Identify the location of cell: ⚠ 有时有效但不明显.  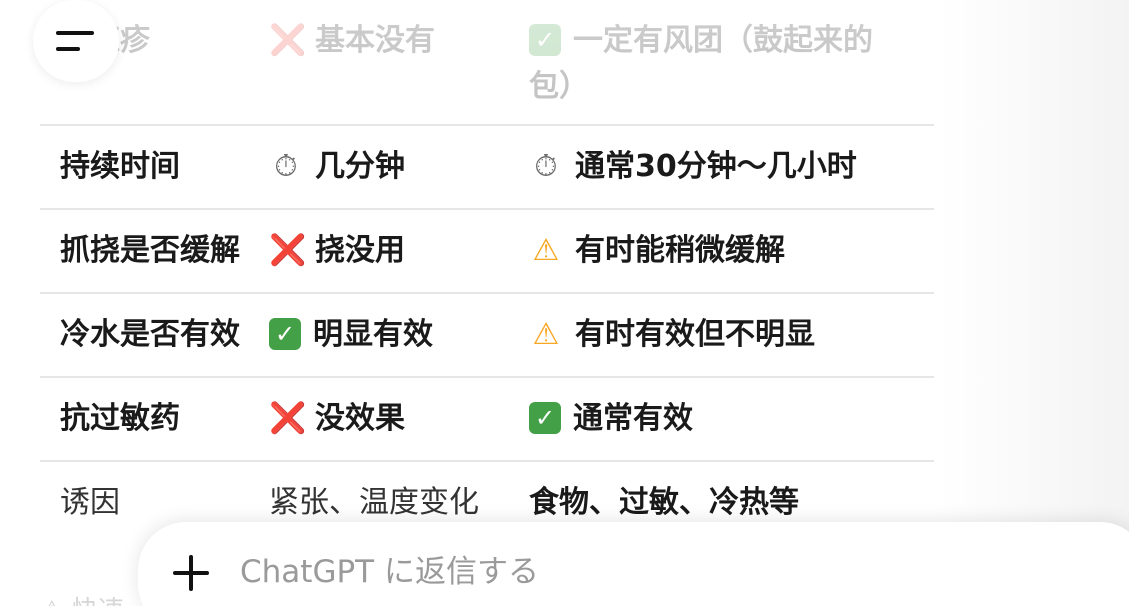
(731, 335).